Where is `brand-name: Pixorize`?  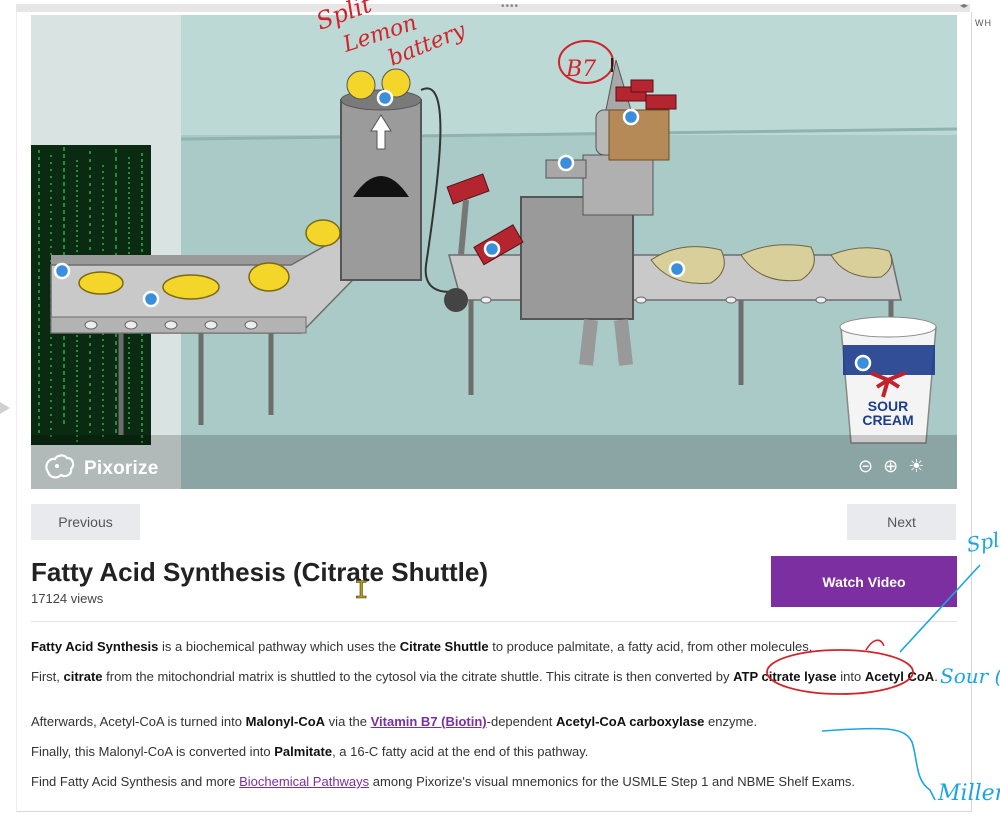
brand-name: Pixorize is located at coordinates (121, 468).